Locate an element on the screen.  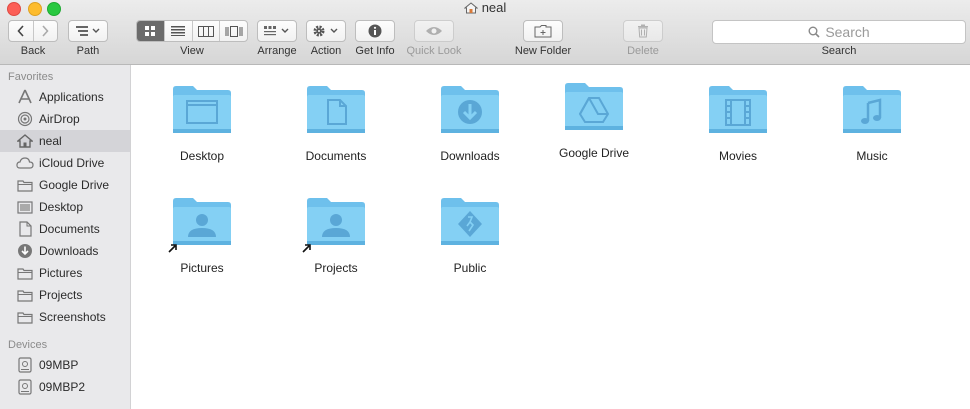
info-icon is located at coordinates (375, 31).